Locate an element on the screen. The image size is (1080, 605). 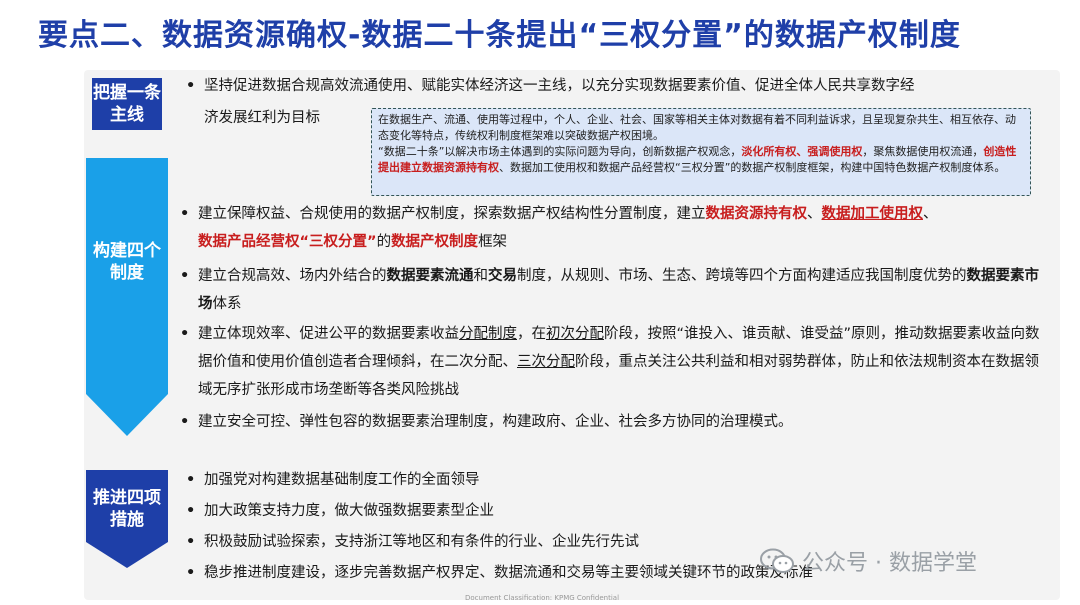
measure-item-1: • 加强党对构建数据基础制度工作的全面领导 is located at coordinates (596, 480).